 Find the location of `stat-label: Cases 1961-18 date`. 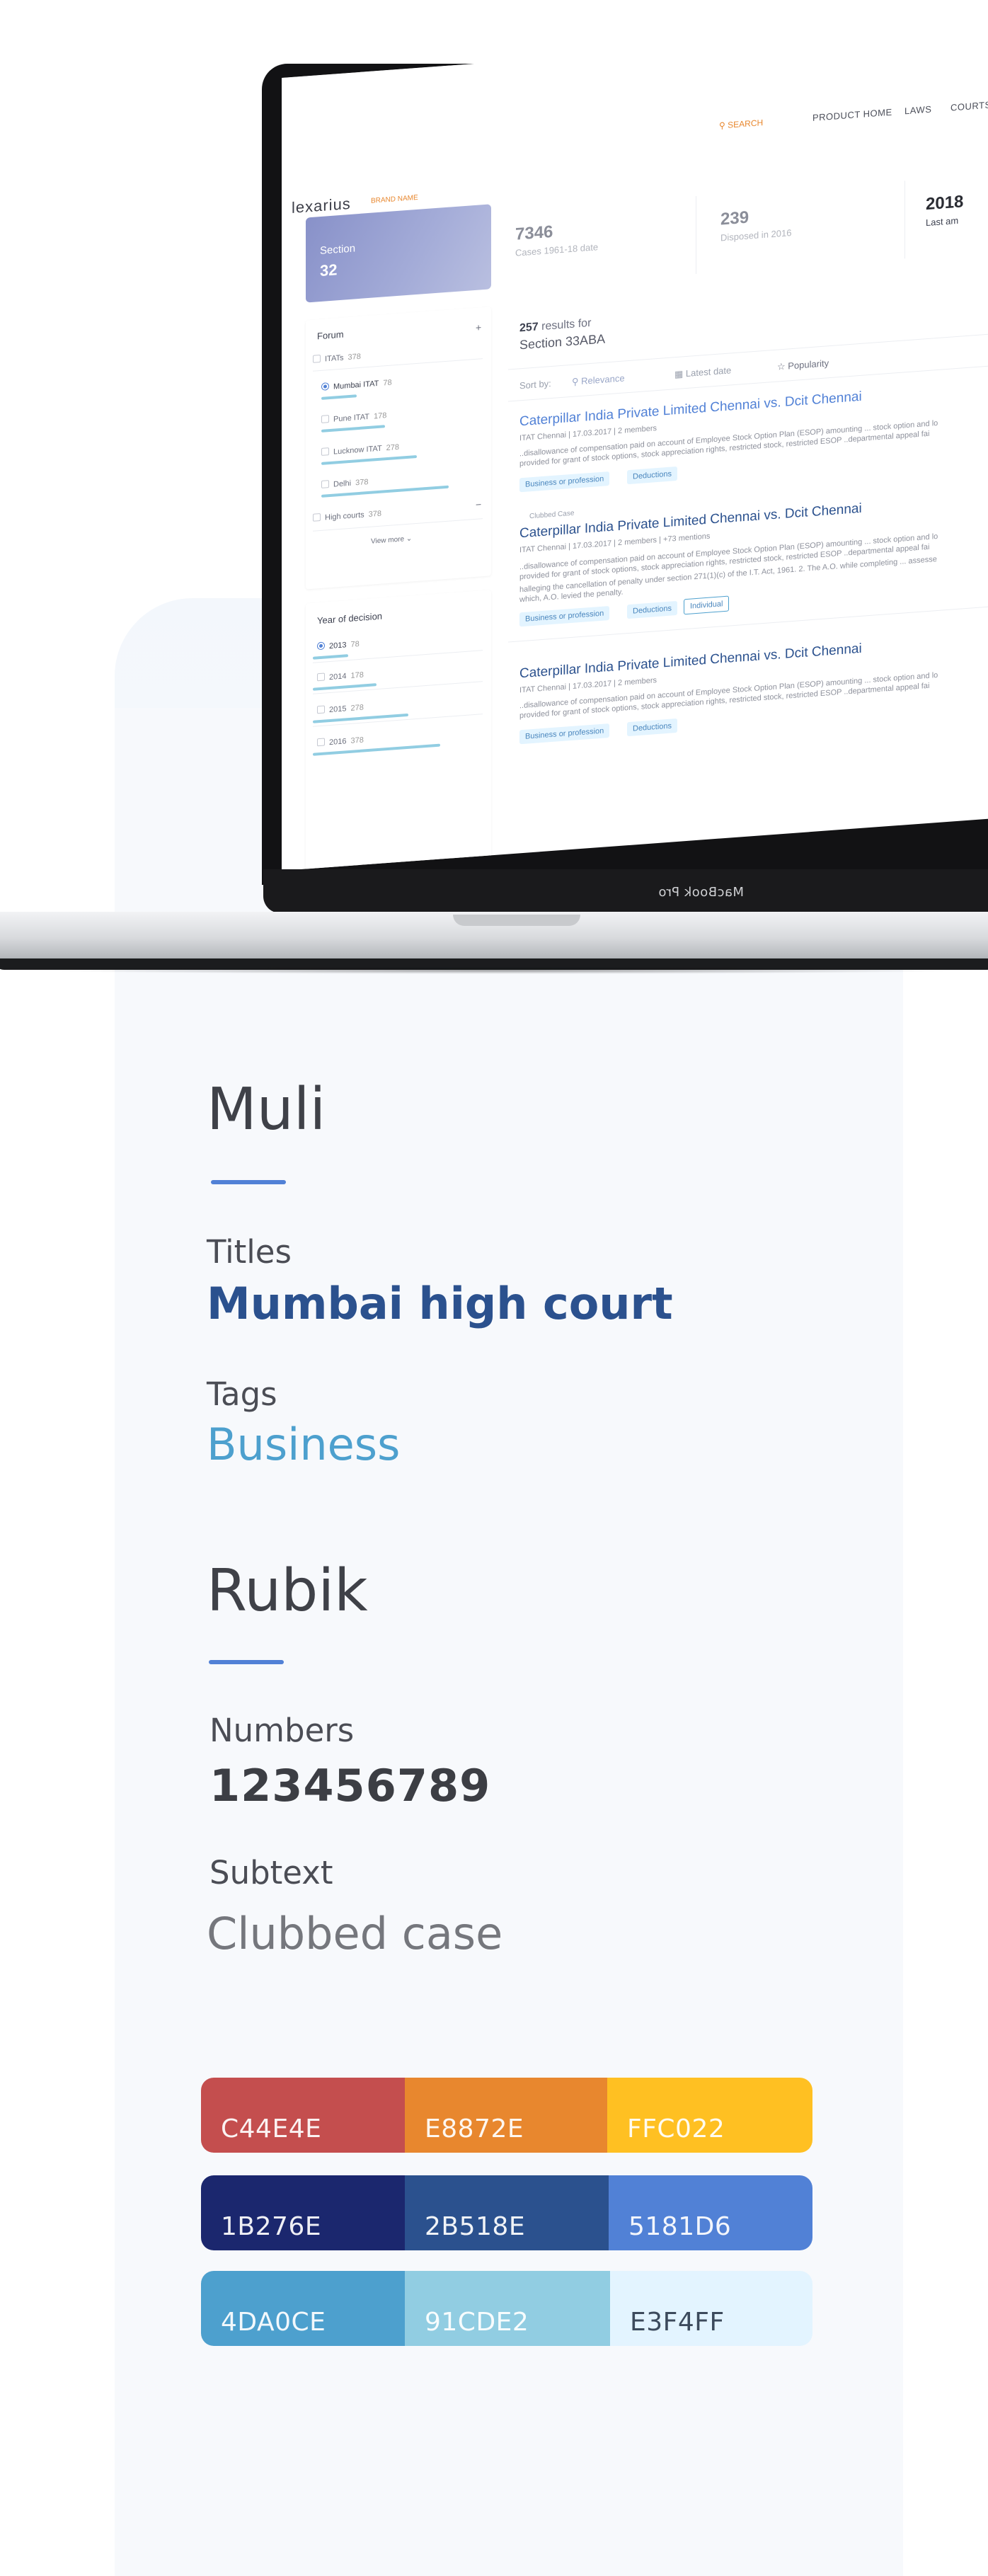

stat-label: Cases 1961-18 date is located at coordinates (557, 249).